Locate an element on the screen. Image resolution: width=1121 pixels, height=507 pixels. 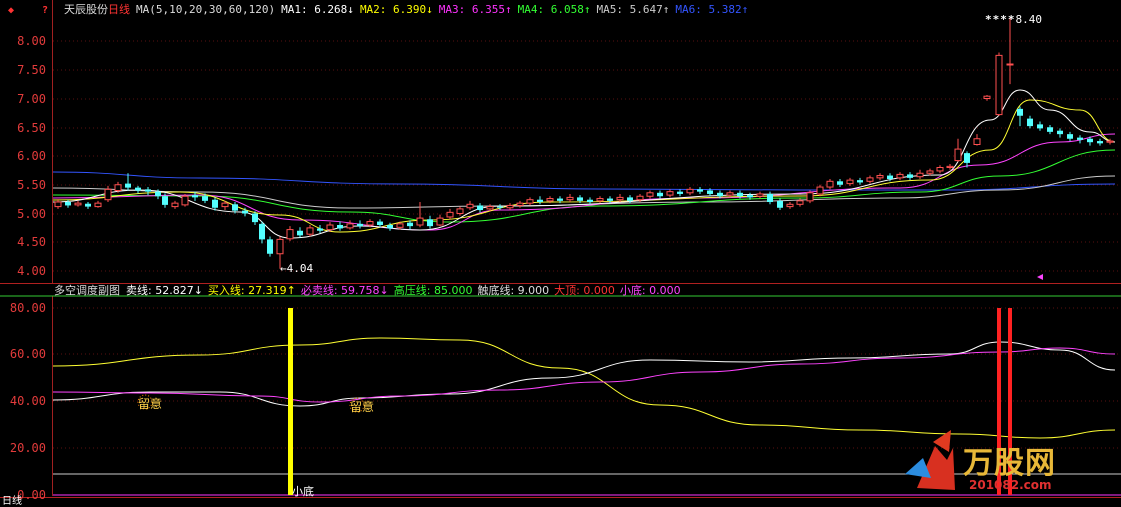
brand-name: 万股网 is located at coordinates (1009, 463).